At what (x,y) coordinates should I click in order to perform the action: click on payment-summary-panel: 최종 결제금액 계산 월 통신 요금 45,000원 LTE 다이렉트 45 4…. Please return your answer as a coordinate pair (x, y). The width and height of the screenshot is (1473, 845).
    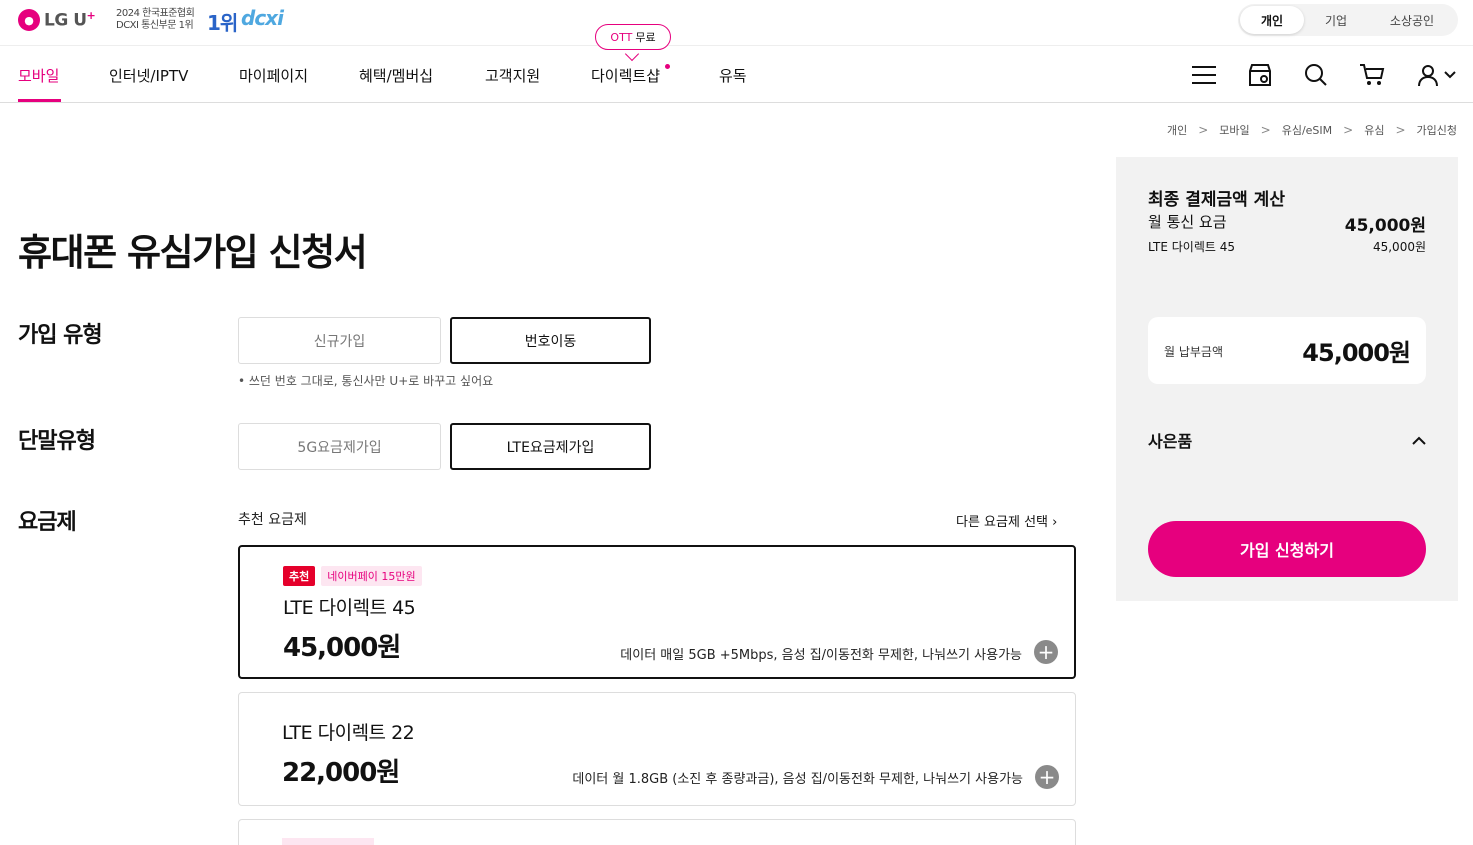
    Looking at the image, I should click on (1287, 379).